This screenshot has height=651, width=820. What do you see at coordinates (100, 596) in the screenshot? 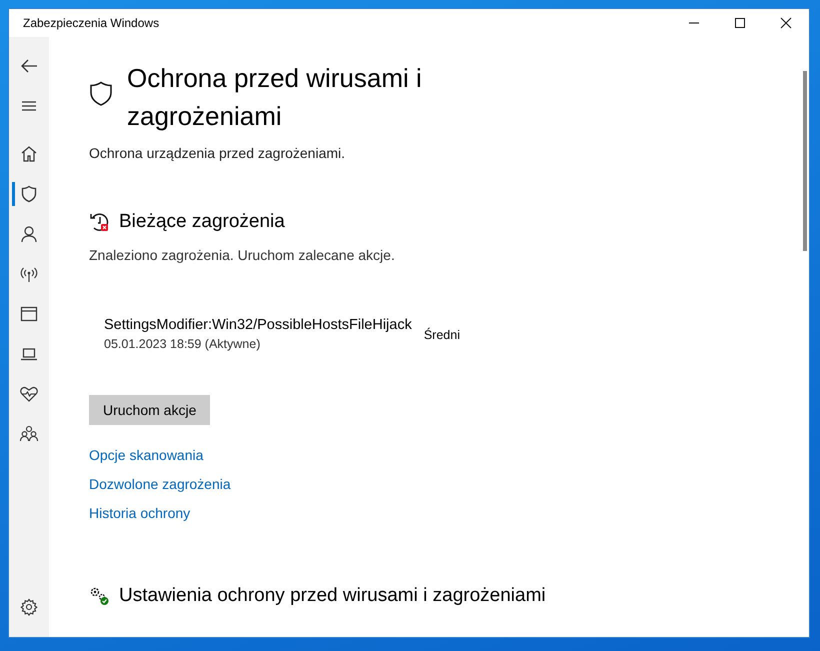
I see `gears-check-icon` at bounding box center [100, 596].